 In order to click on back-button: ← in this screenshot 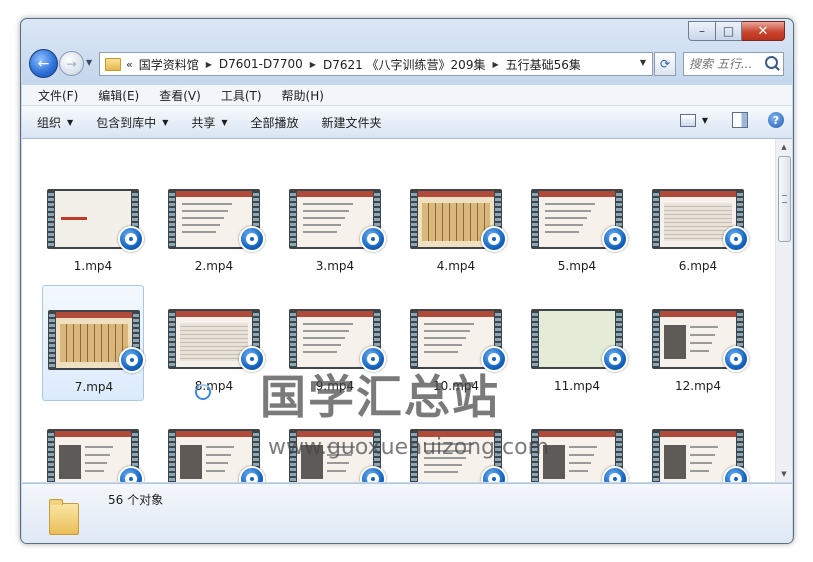, I will do `click(43, 63)`.